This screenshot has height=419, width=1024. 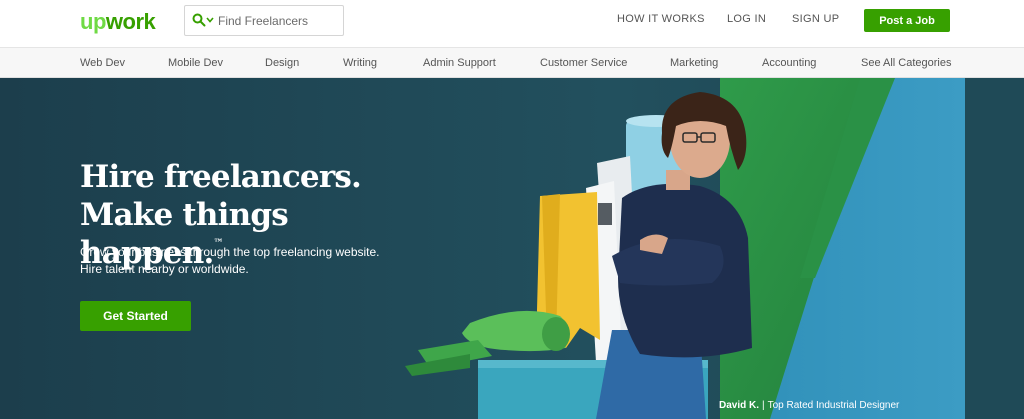 I want to click on category-accounting: Accounting, so click(x=789, y=63).